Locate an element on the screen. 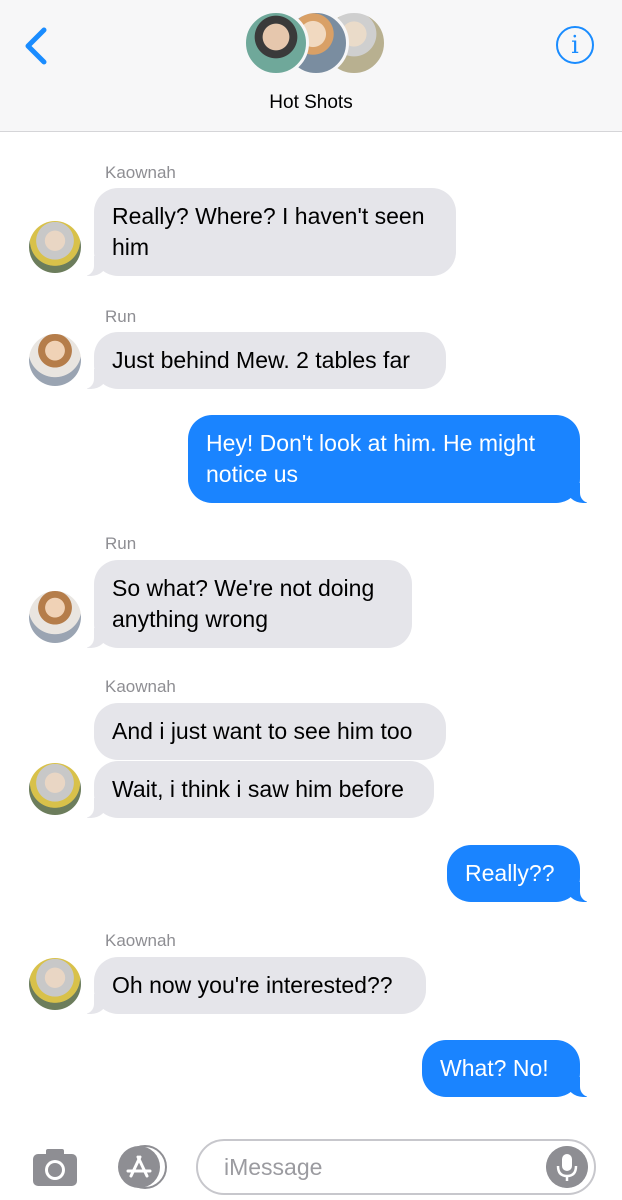 The image size is (622, 1200). compose-bar: iMessage is located at coordinates (311, 1166).